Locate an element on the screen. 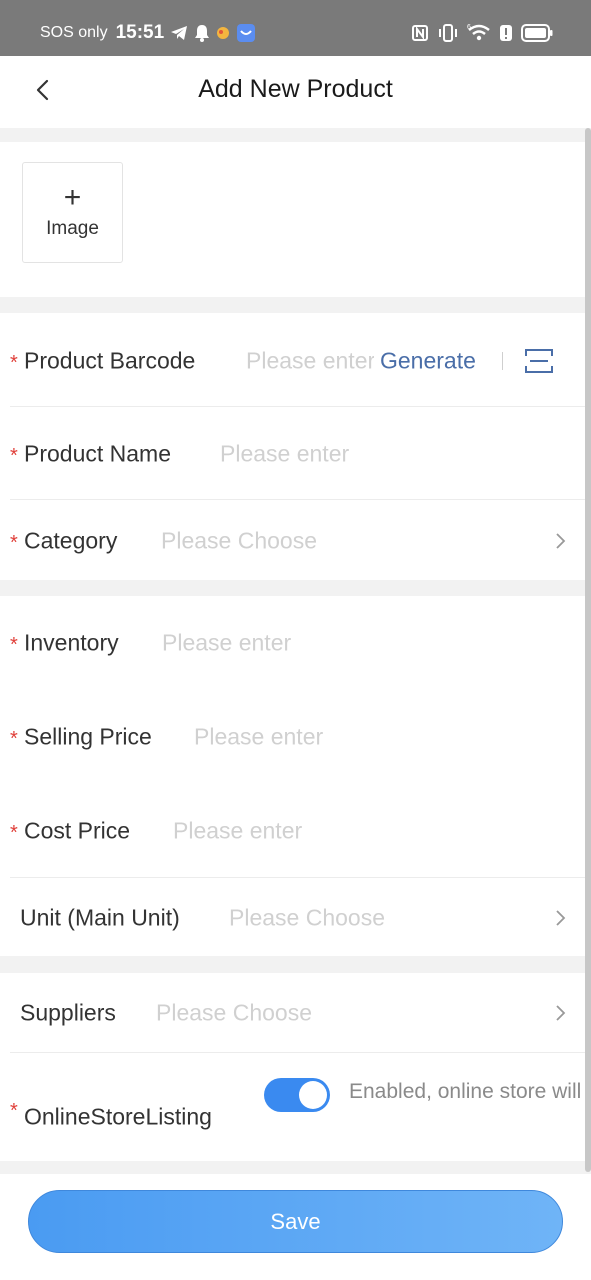 The height and width of the screenshot is (1280, 591). scrollbar is located at coordinates (588, 650).